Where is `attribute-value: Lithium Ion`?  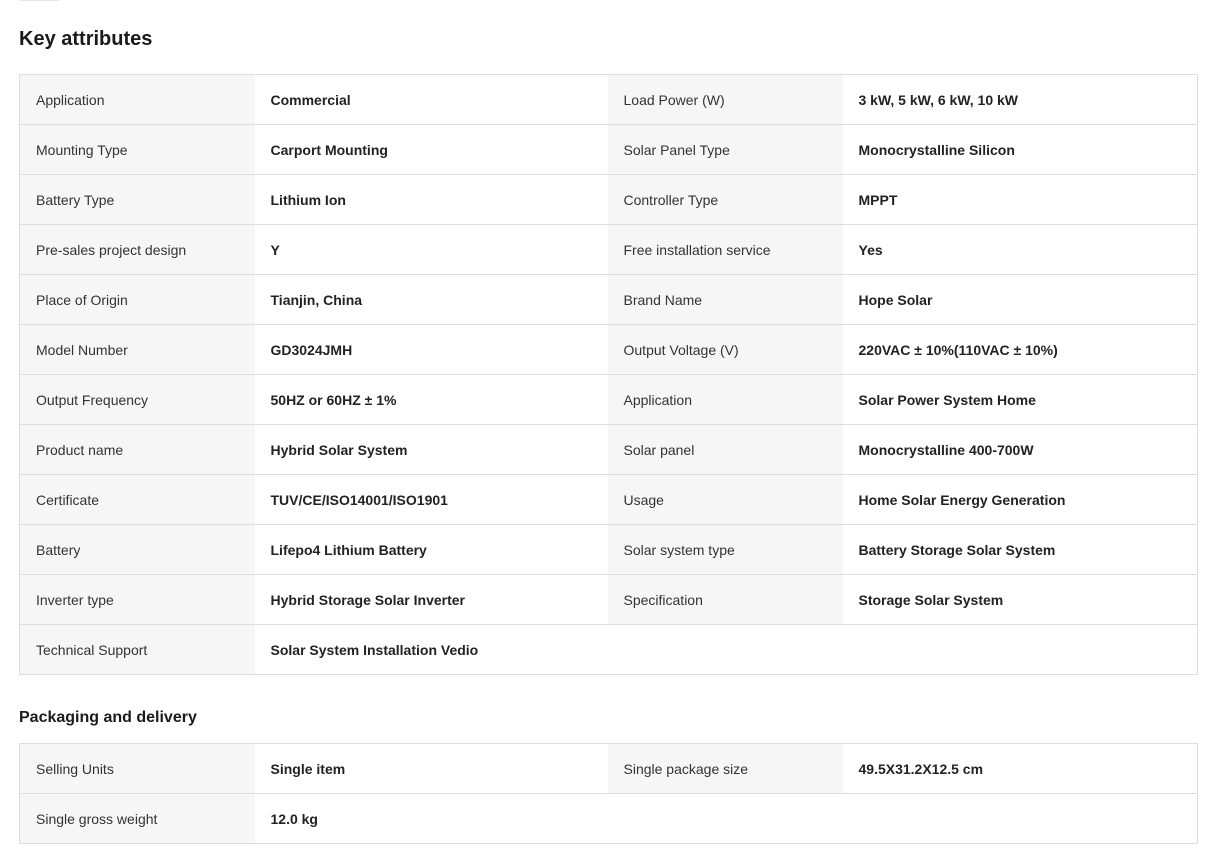
attribute-value: Lithium Ion is located at coordinates (431, 199).